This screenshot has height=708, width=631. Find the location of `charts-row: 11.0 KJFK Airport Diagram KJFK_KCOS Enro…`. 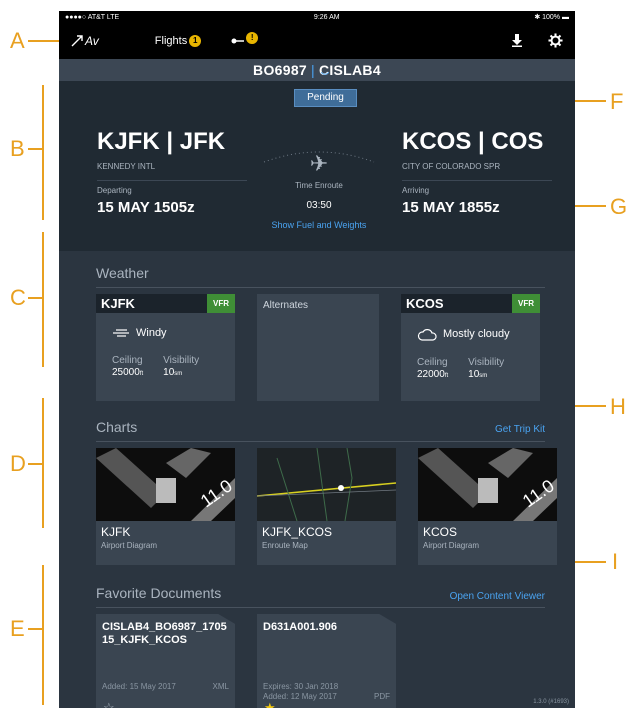

charts-row: 11.0 KJFK Airport Diagram KJFK_KCOS Enro… is located at coordinates (317, 503).